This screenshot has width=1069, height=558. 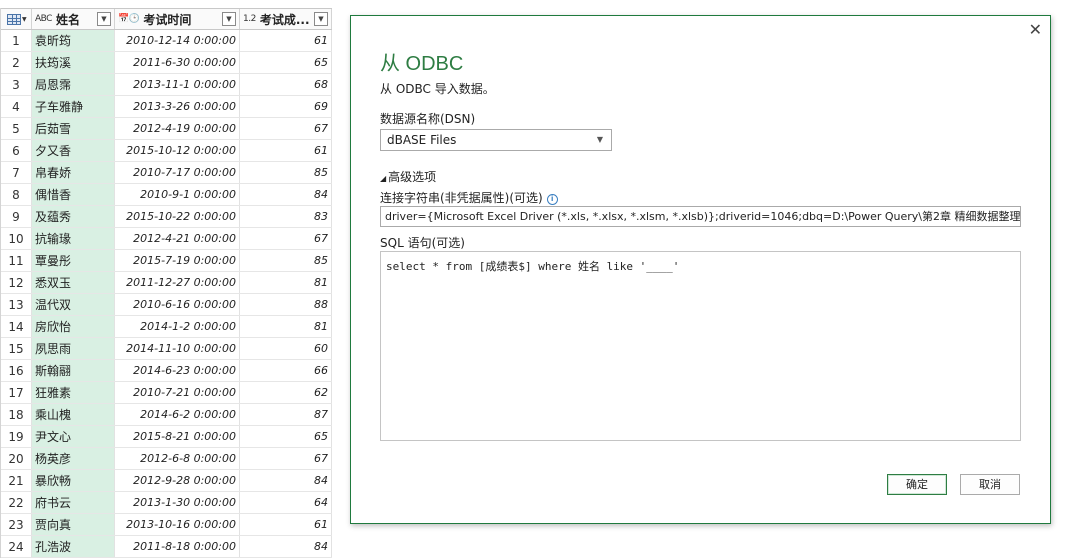 What do you see at coordinates (286, 19) in the screenshot?
I see `column-header-score: 1.2 考试成... ▼` at bounding box center [286, 19].